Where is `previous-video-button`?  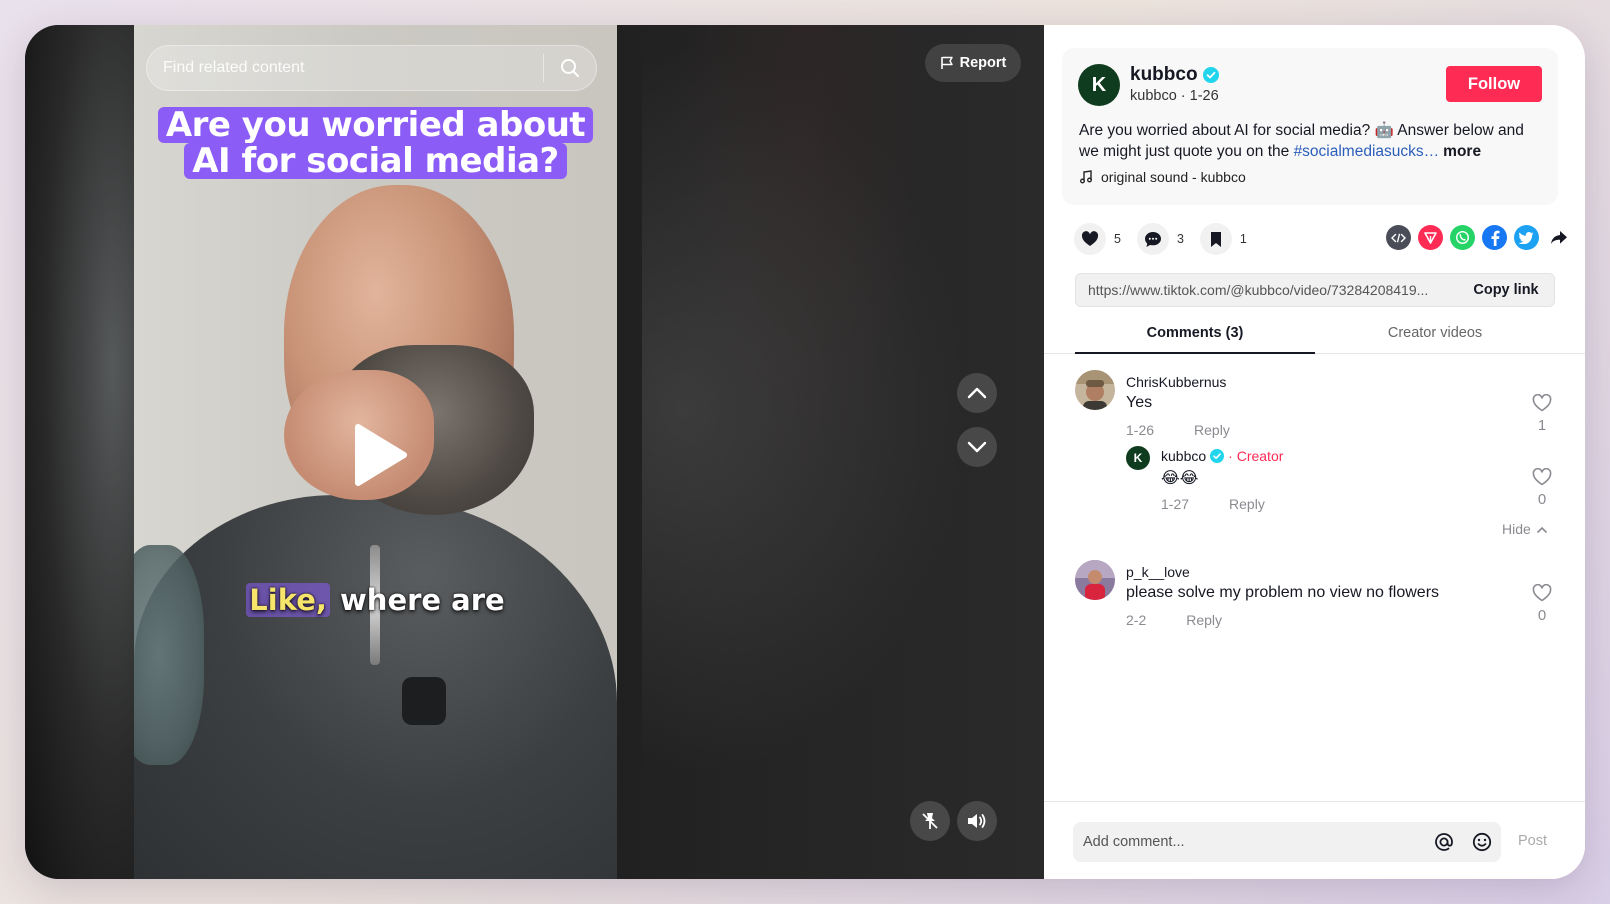
previous-video-button is located at coordinates (977, 393).